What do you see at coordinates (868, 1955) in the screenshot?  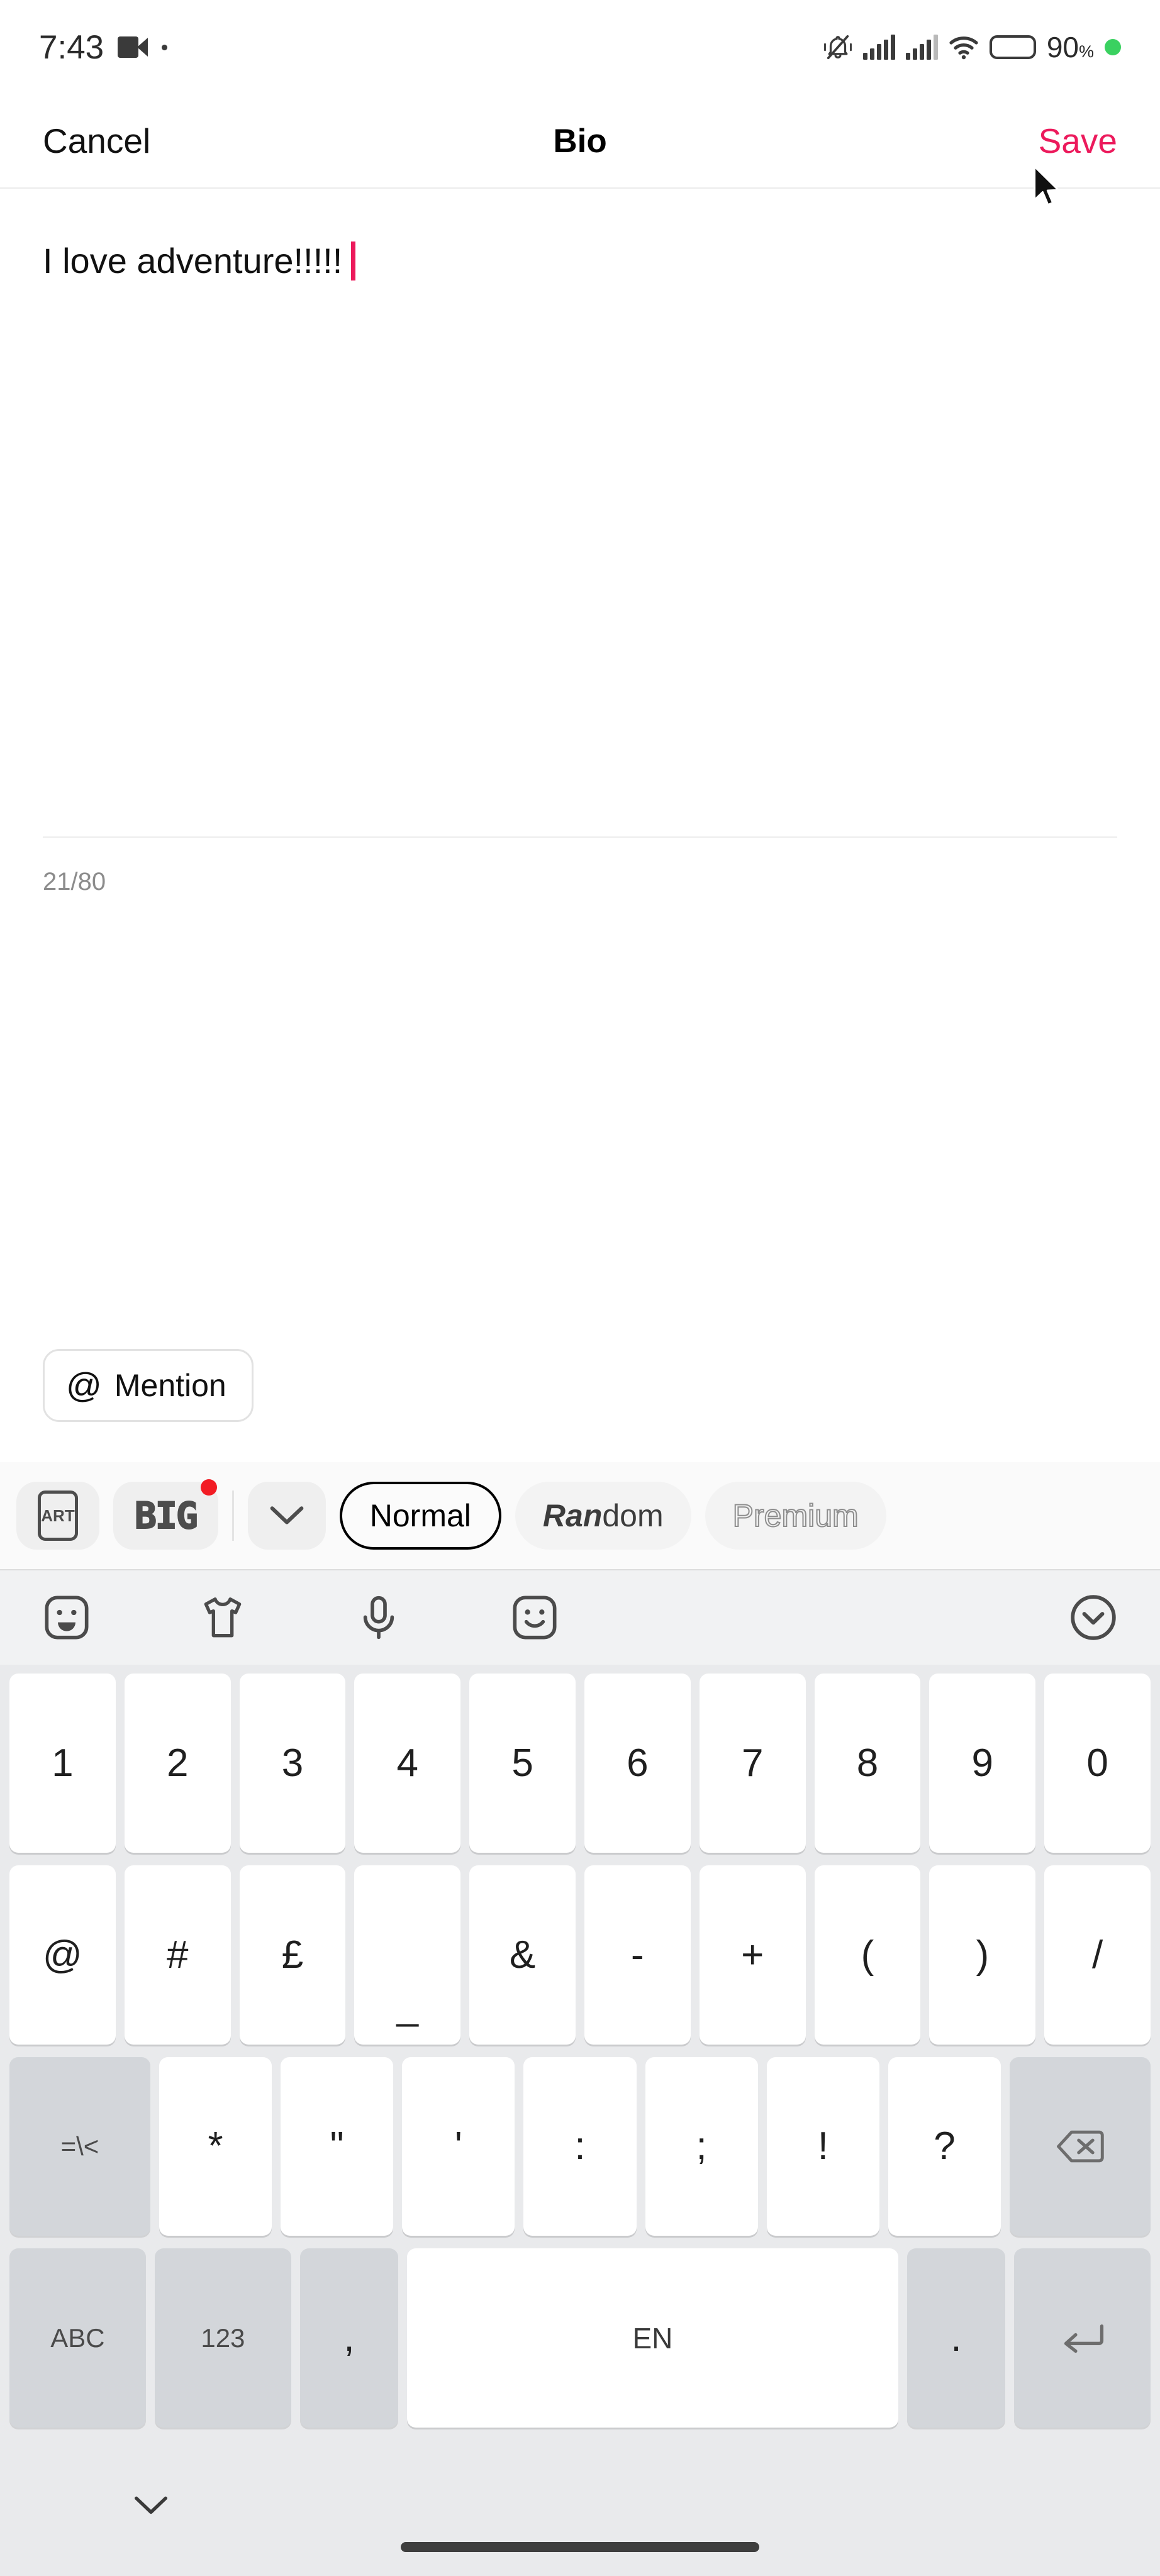 I see `key-paren-open: (` at bounding box center [868, 1955].